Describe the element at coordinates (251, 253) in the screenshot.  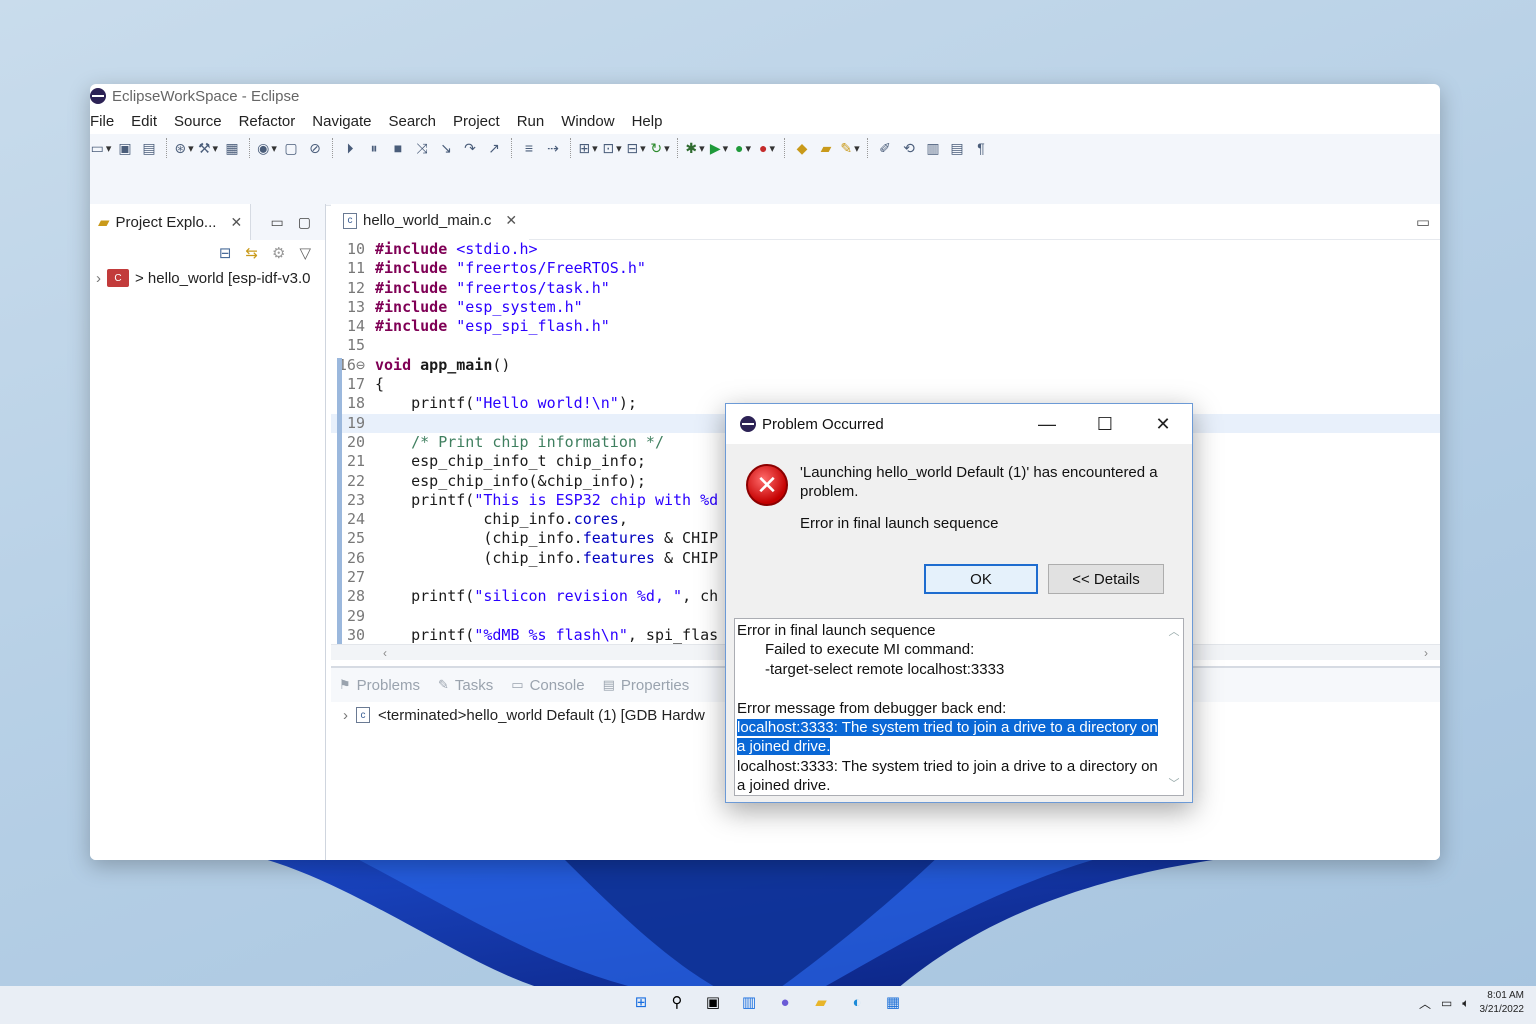
I see `link-editor-icon: ⇆` at that location.